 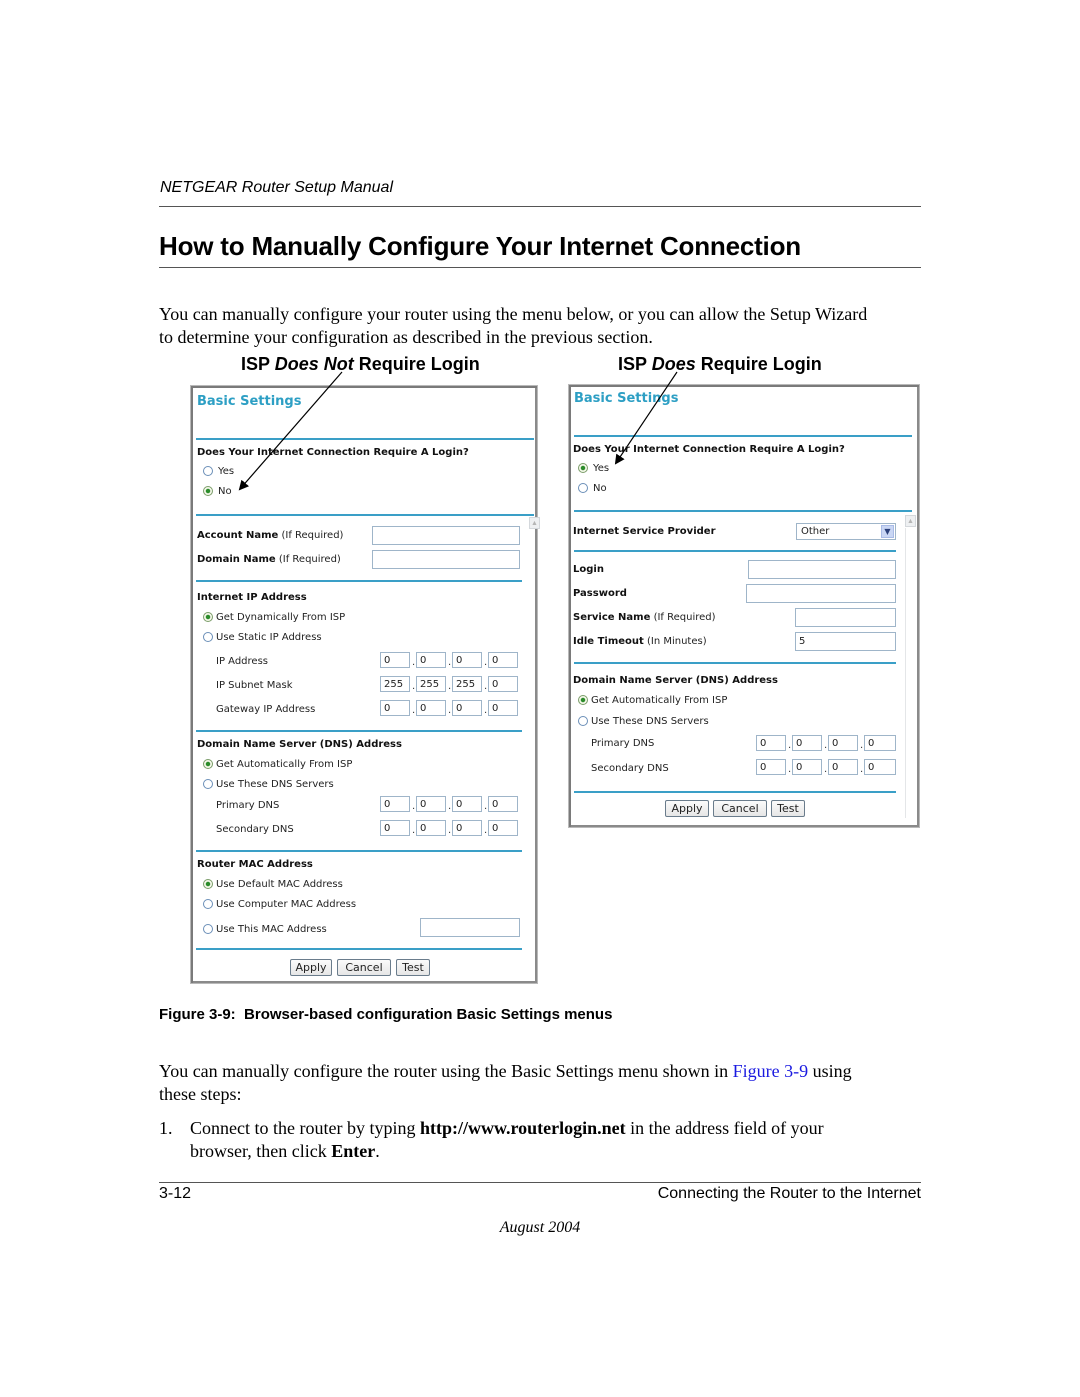 I want to click on ip-dynamic-radio, so click(x=208, y=617).